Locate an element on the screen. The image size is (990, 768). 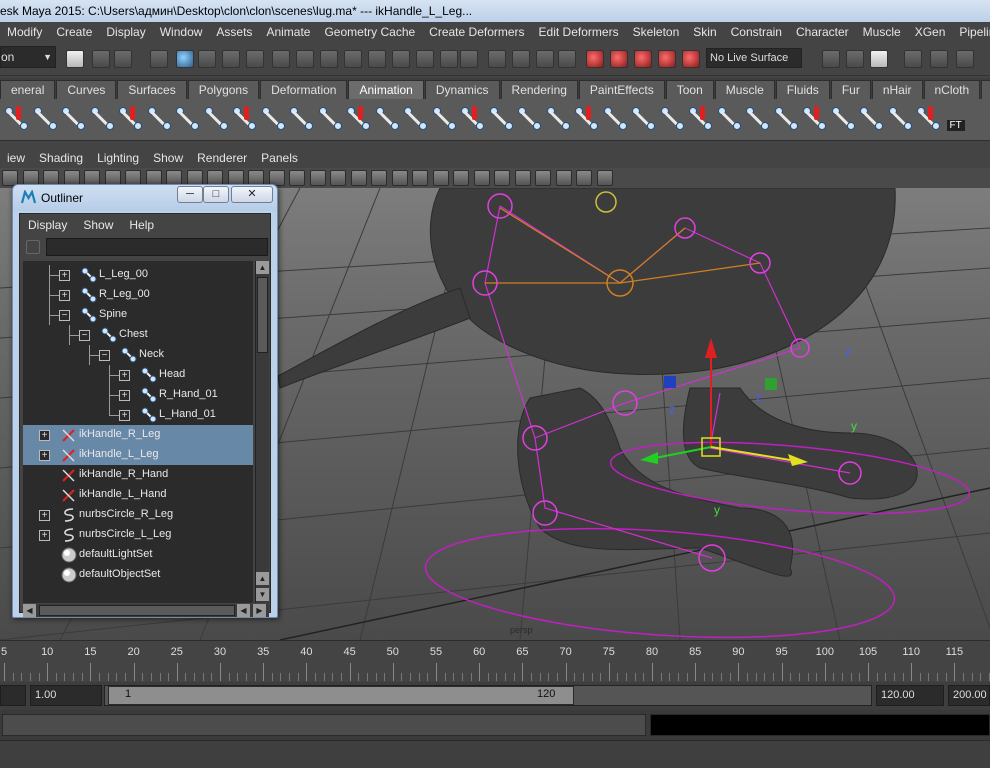
vertex-mode-icon is located at coordinates (521, 59).